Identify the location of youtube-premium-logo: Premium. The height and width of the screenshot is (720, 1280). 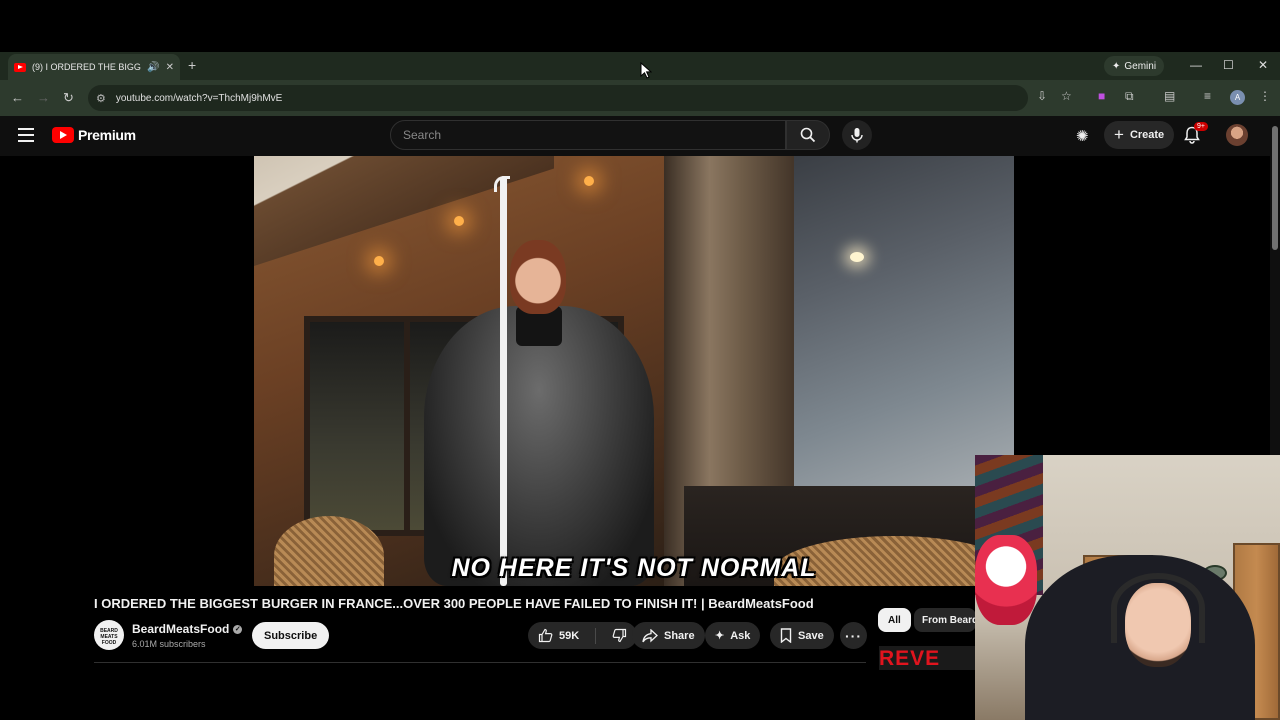
(94, 135).